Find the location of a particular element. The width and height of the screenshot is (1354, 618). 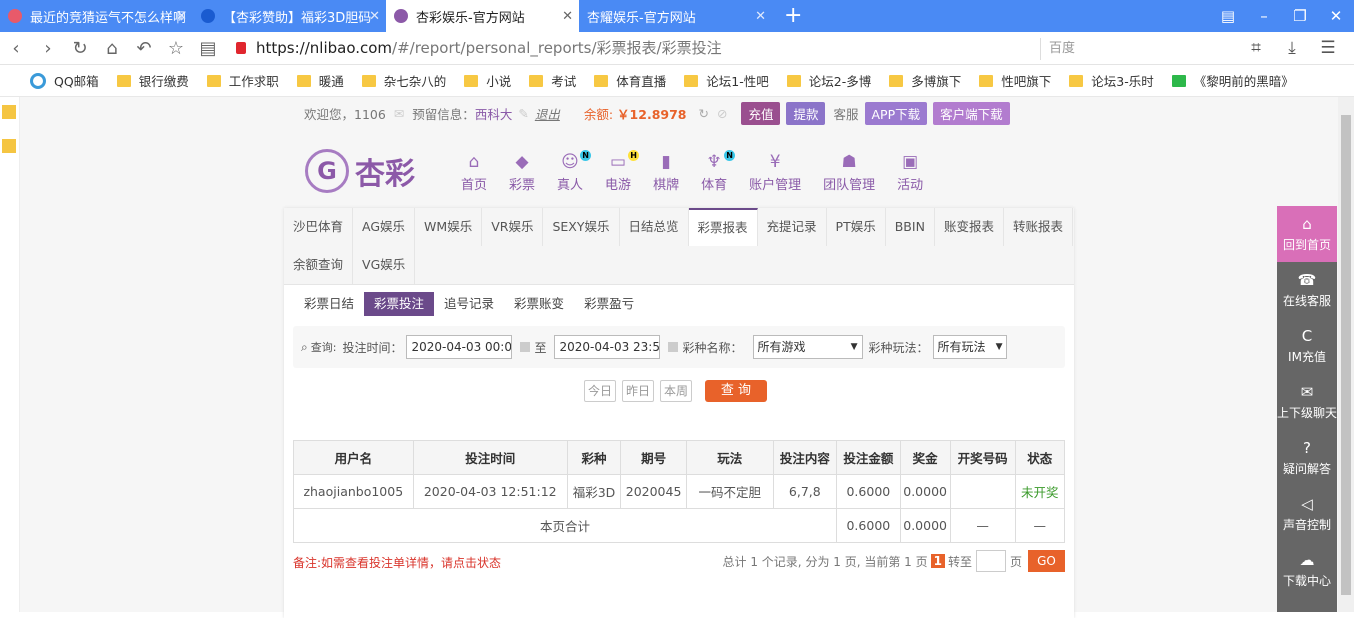

nav-item: ☺ N 真人 is located at coordinates (574, 171).